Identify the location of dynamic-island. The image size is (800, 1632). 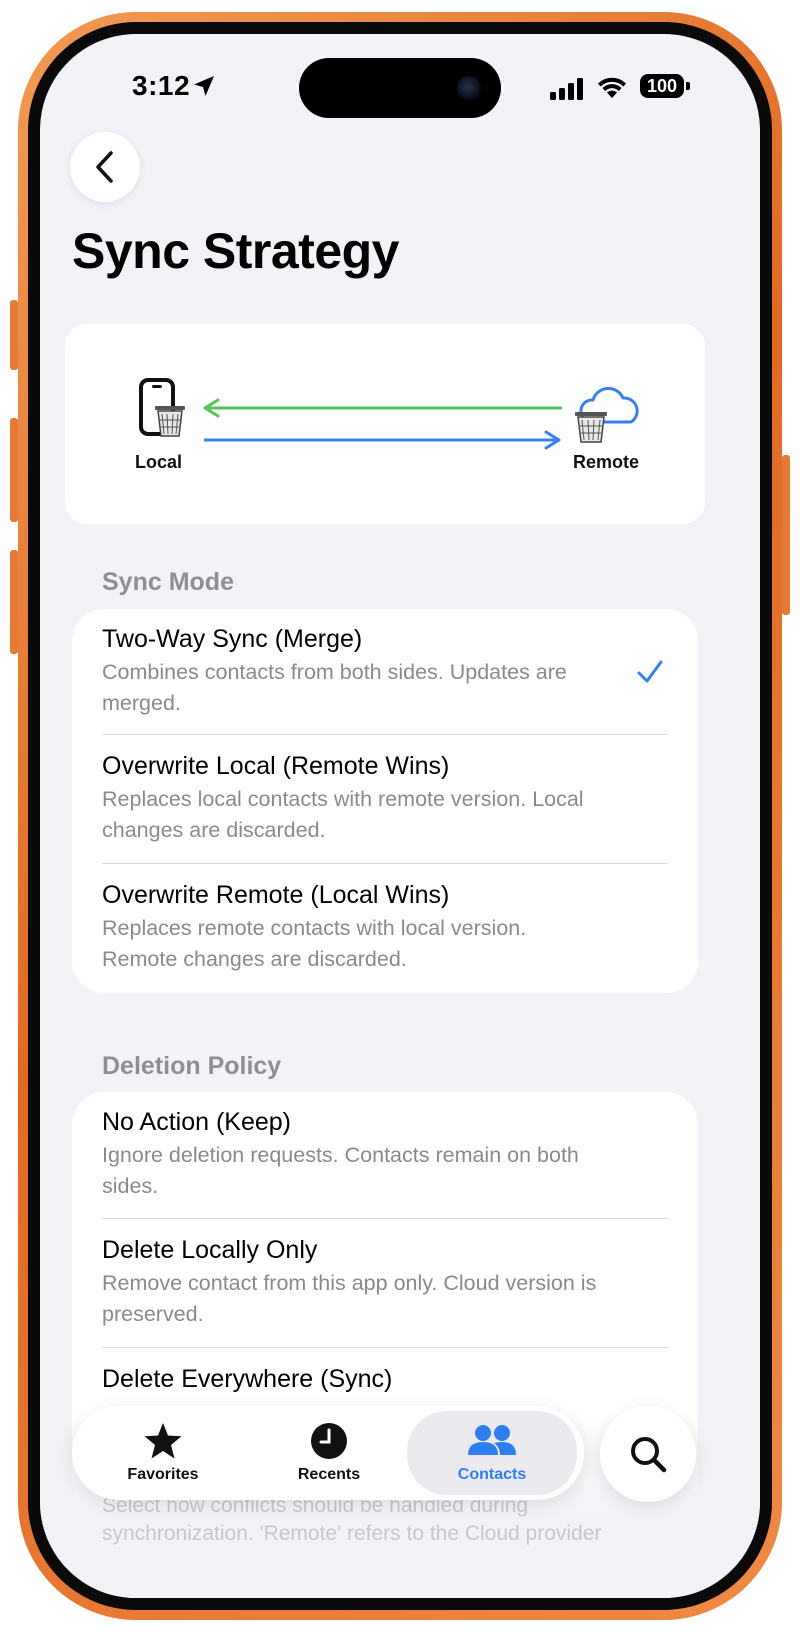
(400, 88).